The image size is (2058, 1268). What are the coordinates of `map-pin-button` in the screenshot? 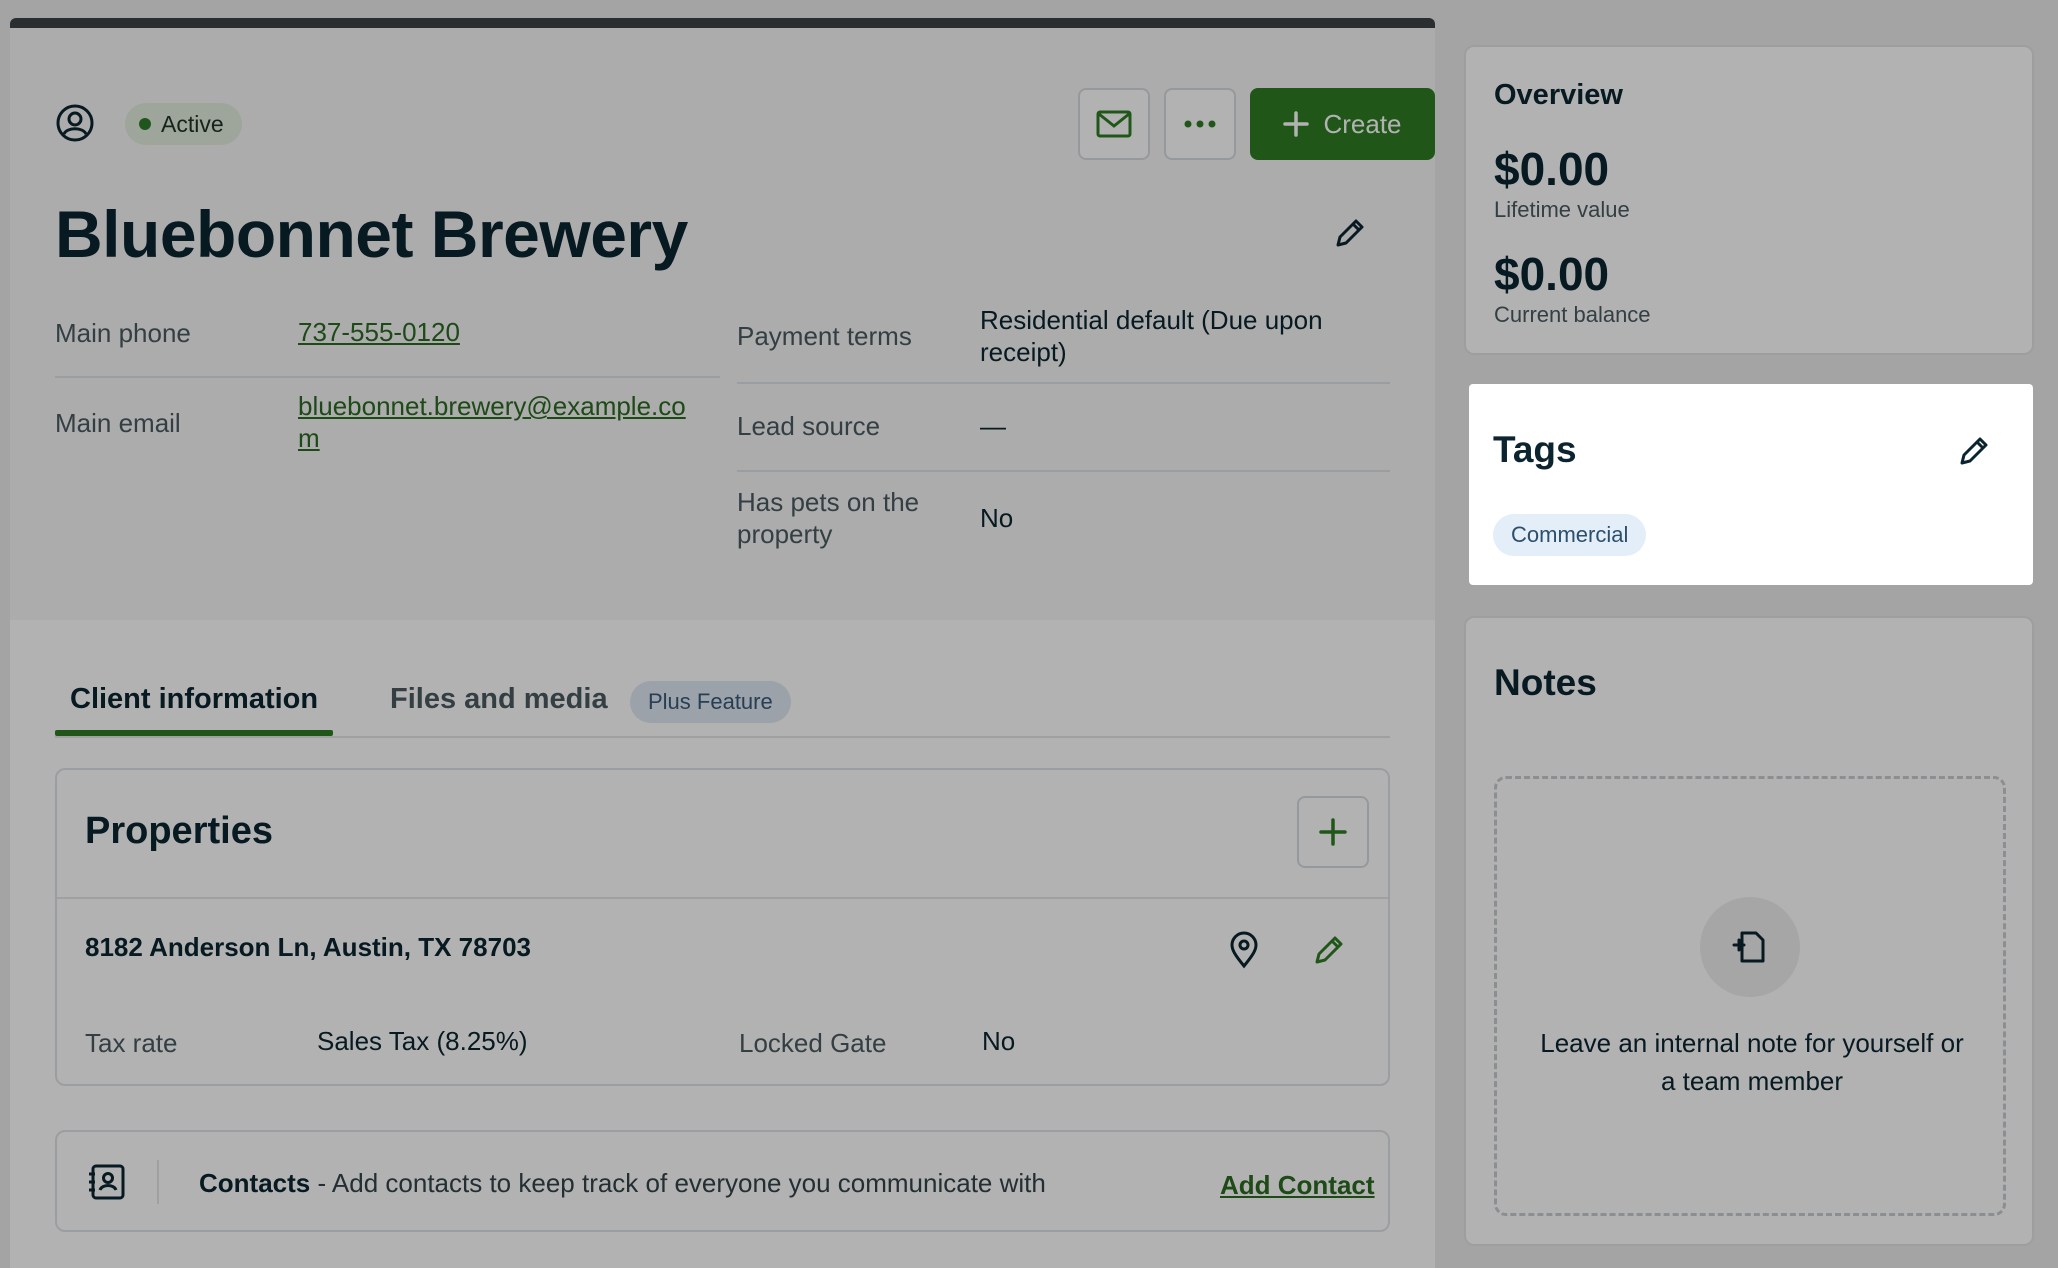 It's located at (1244, 950).